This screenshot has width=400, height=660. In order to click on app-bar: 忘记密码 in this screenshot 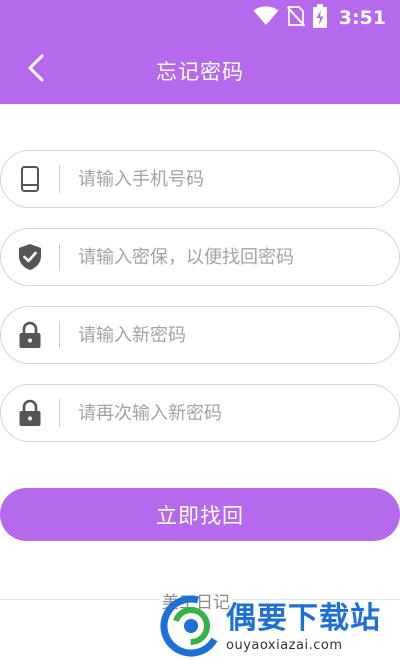, I will do `click(200, 70)`.